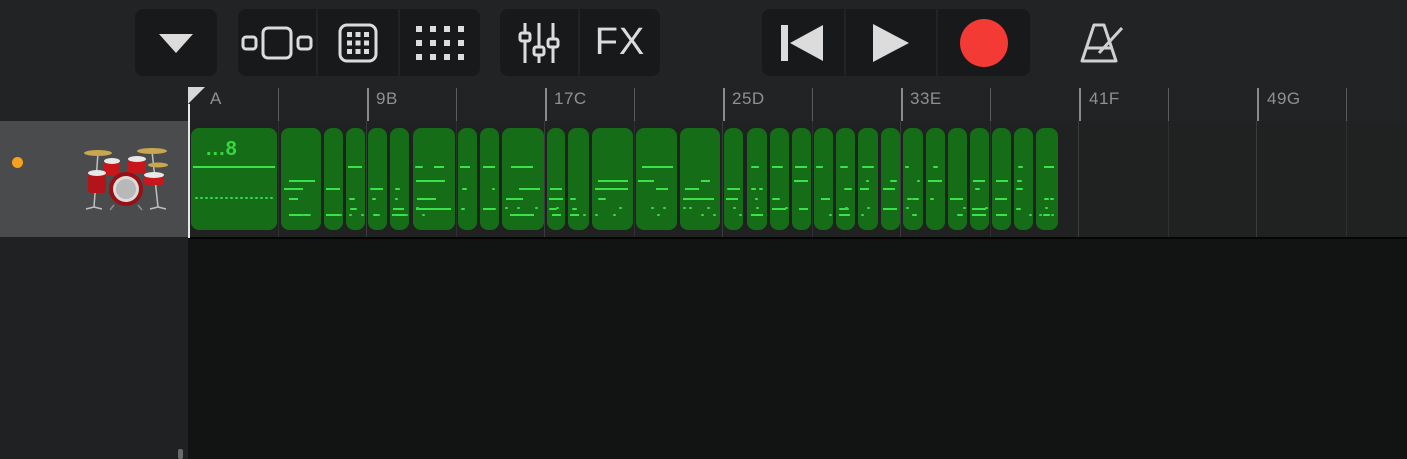  I want to click on tracks-view-button, so click(277, 42).